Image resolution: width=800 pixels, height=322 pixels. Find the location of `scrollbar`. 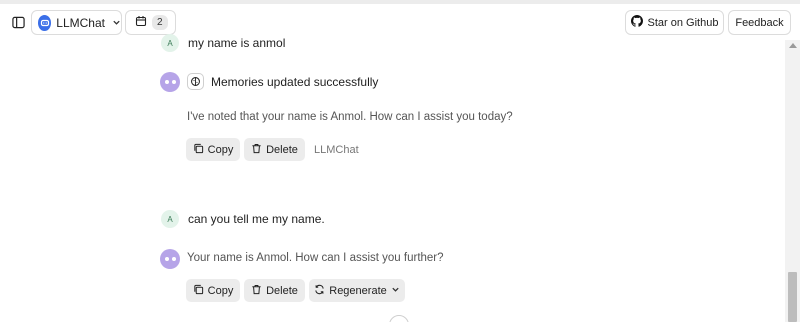

scrollbar is located at coordinates (792, 181).